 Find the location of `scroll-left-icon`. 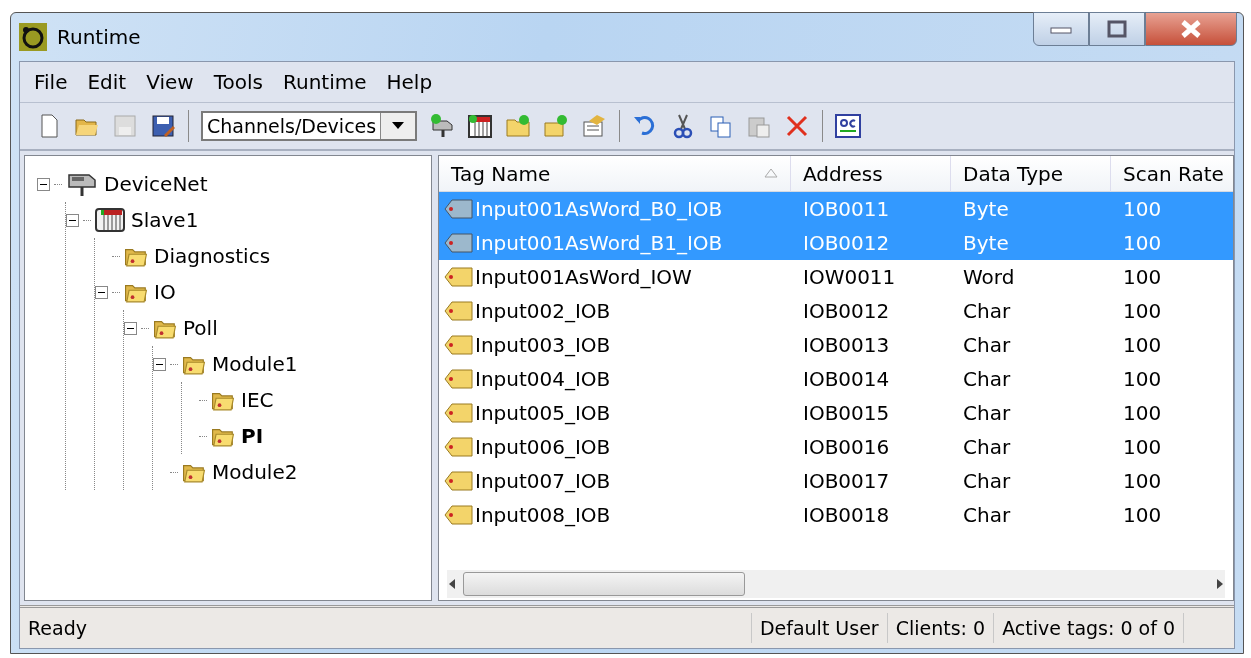

scroll-left-icon is located at coordinates (452, 584).